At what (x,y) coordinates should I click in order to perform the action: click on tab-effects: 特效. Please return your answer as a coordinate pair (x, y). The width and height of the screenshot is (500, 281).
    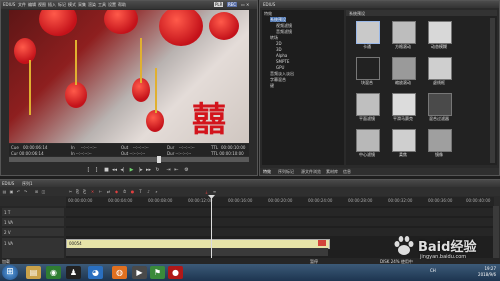
    Looking at the image, I should click on (267, 172).